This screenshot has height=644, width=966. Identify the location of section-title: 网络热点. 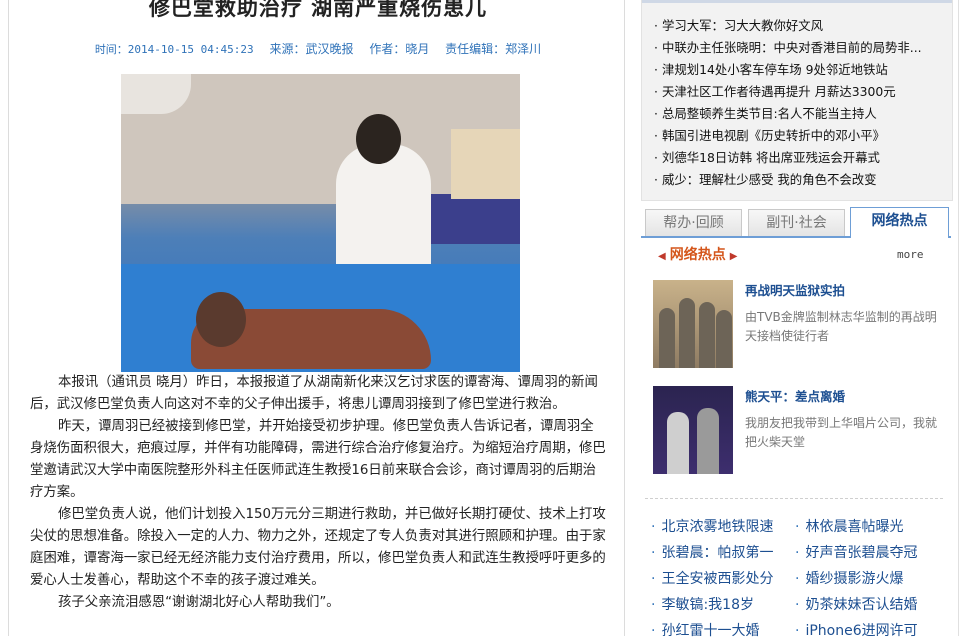
(697, 255).